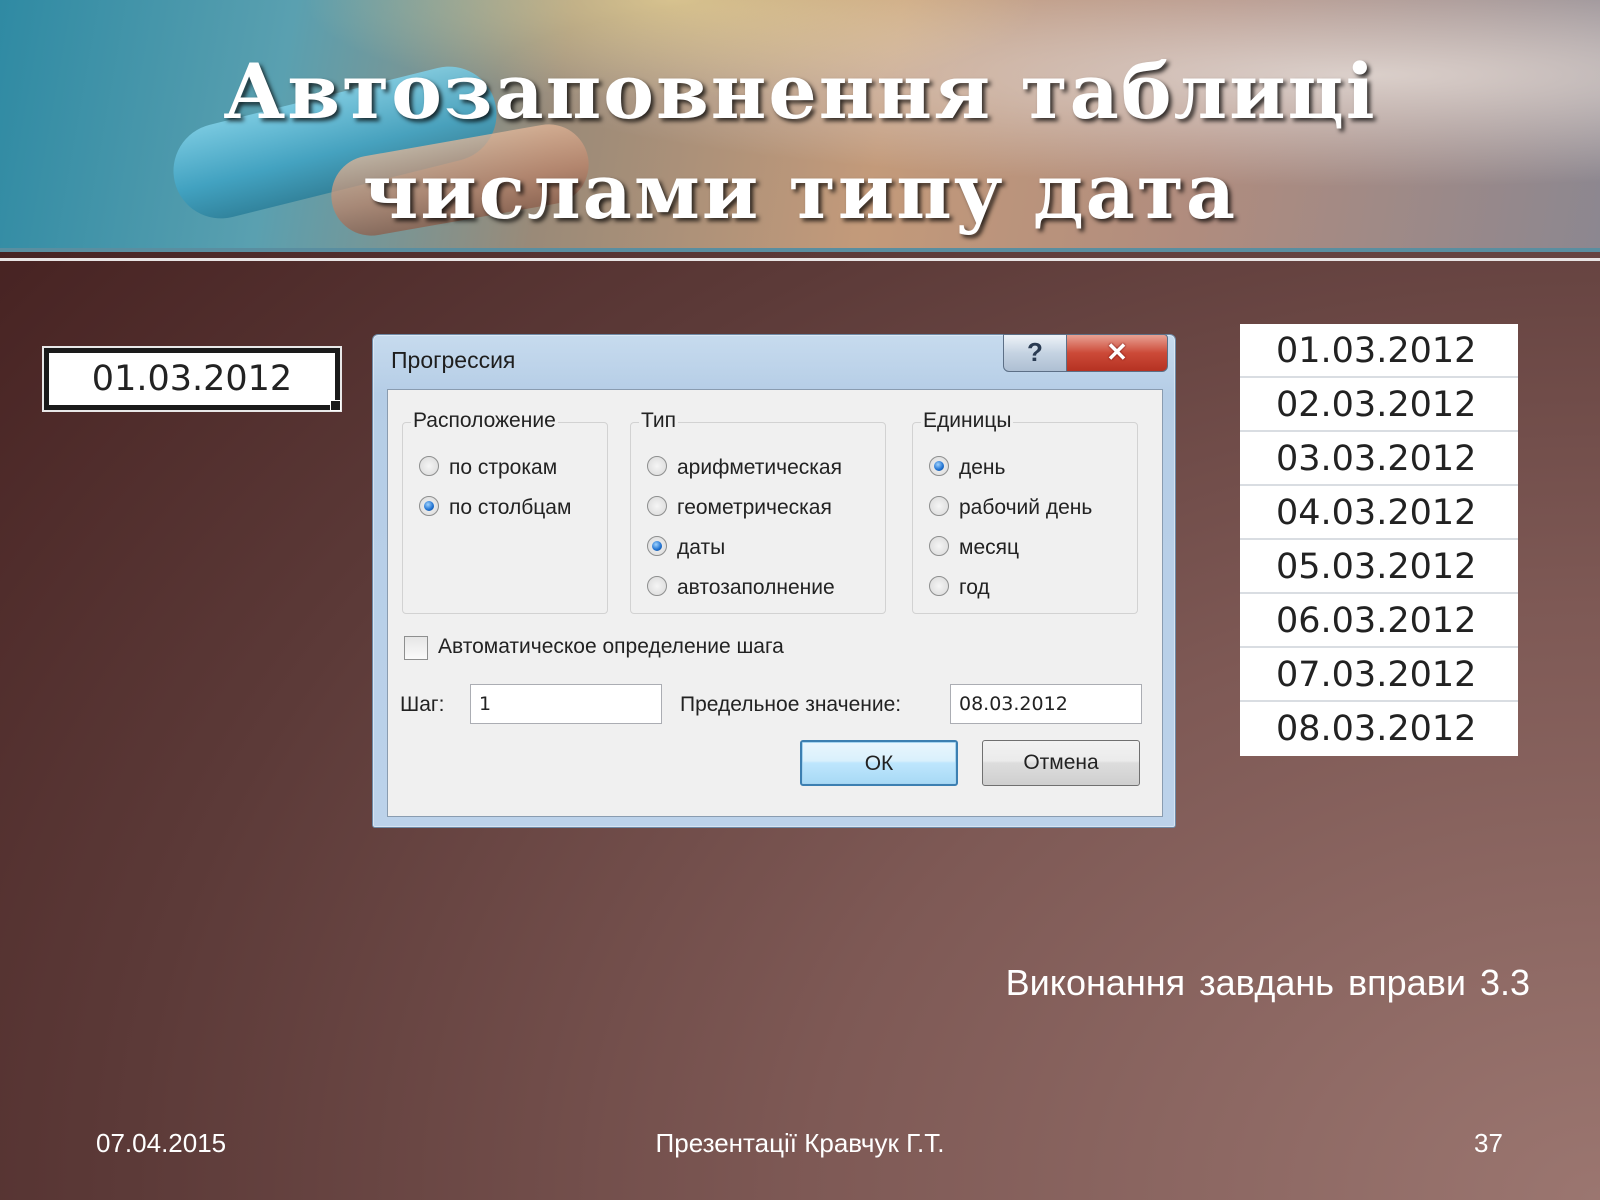 The width and height of the screenshot is (1600, 1200). I want to click on radio-geometric: геометрическая, so click(739, 508).